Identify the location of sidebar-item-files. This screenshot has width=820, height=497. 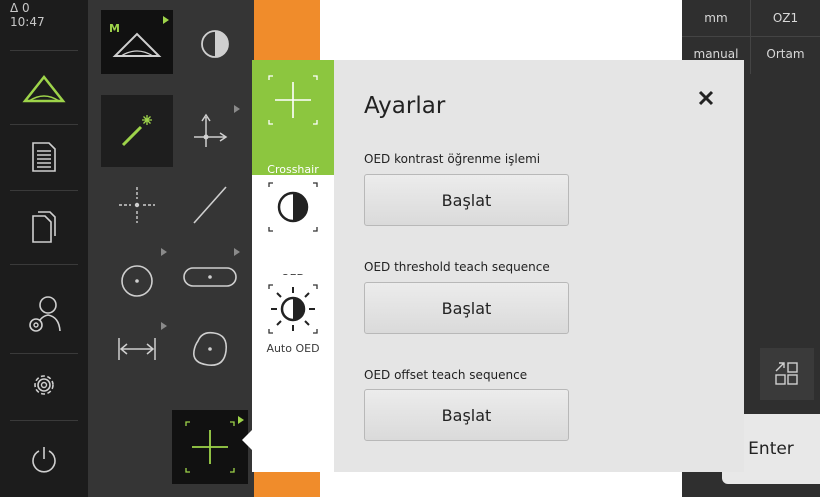
(44, 227).